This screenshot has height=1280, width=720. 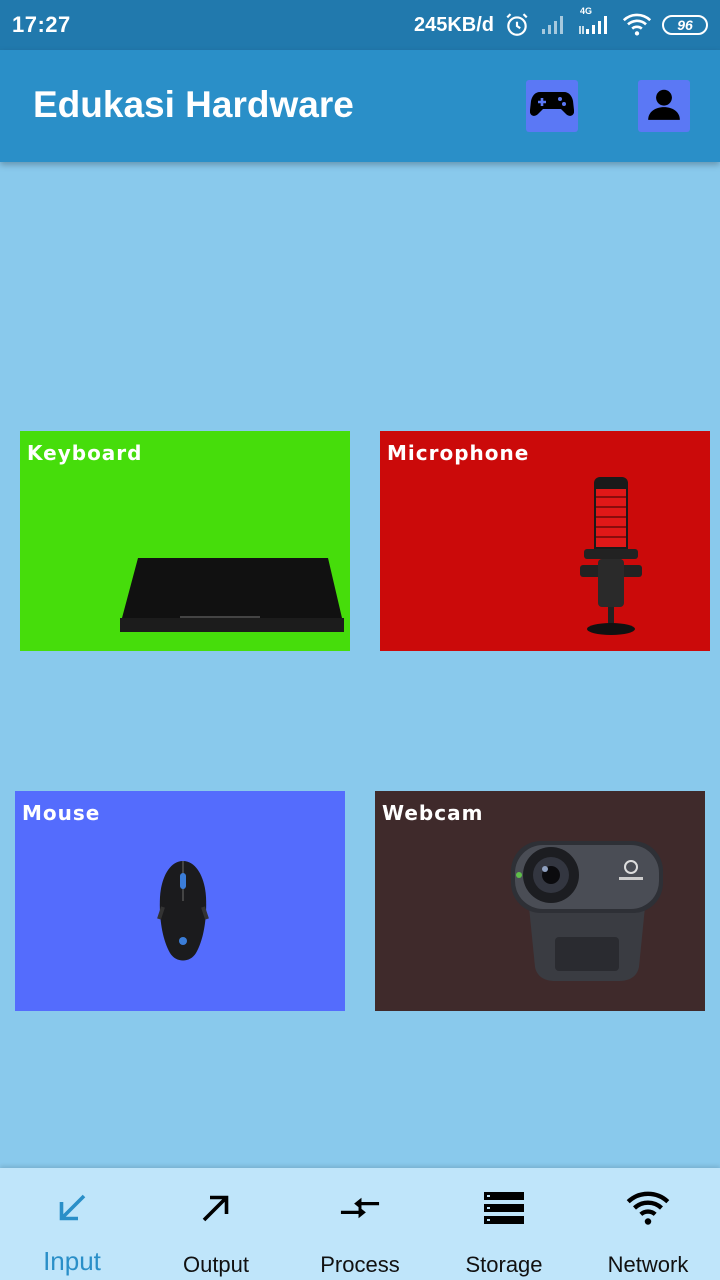 What do you see at coordinates (193, 104) in the screenshot?
I see `app-title: Edukasi Hardware` at bounding box center [193, 104].